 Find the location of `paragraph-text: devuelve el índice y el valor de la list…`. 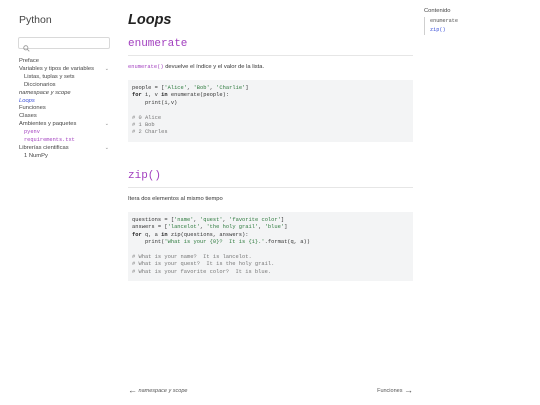

paragraph-text: devuelve el índice y el valor de la list… is located at coordinates (214, 67).